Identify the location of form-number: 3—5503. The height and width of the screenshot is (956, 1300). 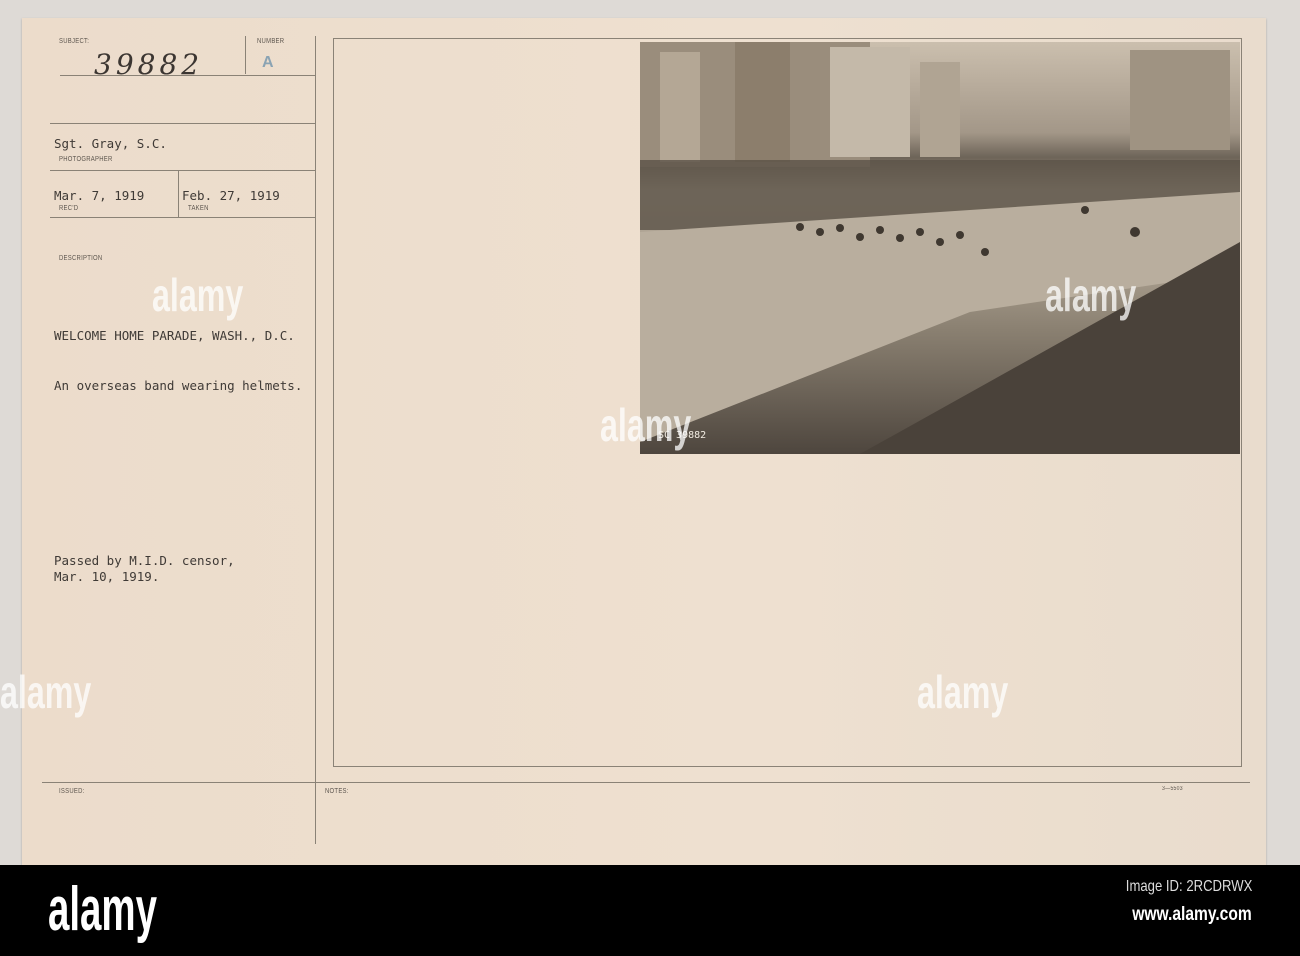
(1172, 789).